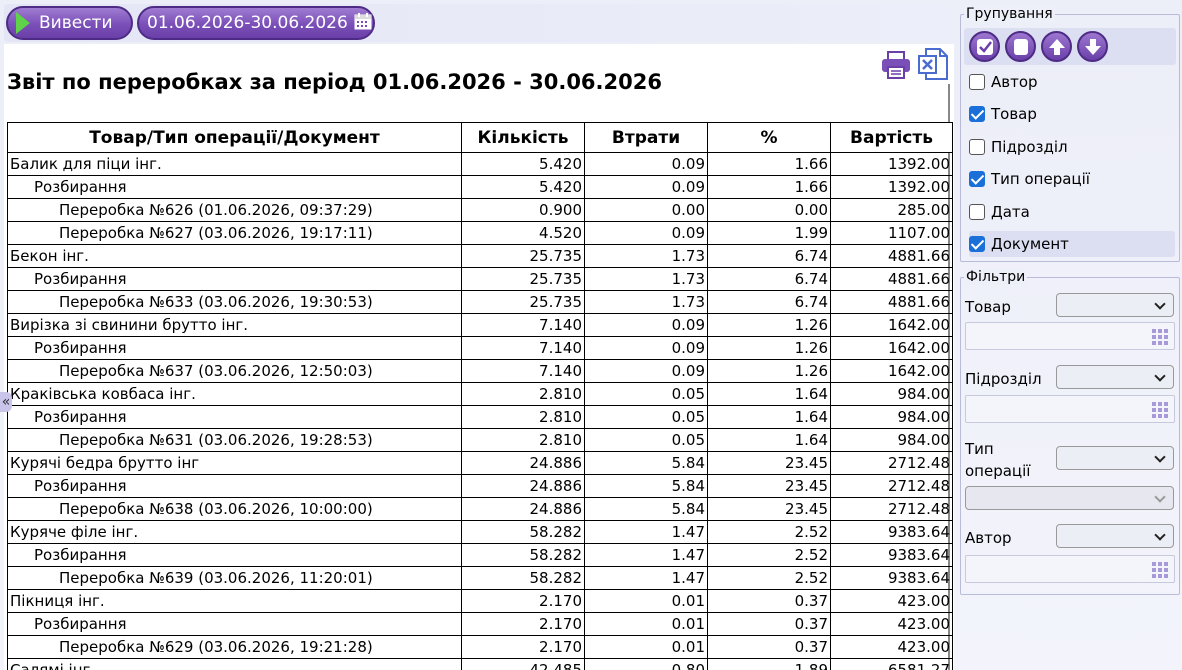  I want to click on table-row: Розбирання 24.886 5.84 23.45 2712.48, so click(480, 486).